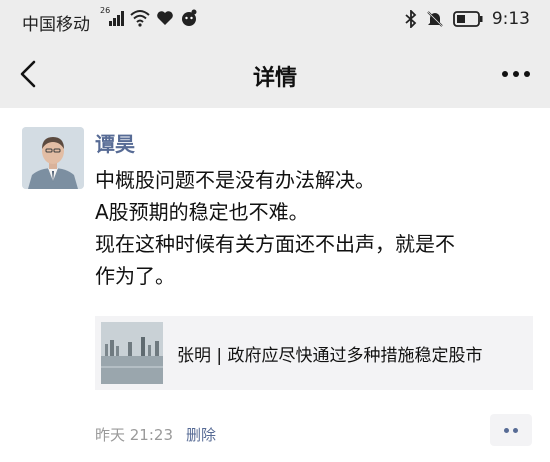  What do you see at coordinates (510, 19) in the screenshot?
I see `status-clock: 9:13` at bounding box center [510, 19].